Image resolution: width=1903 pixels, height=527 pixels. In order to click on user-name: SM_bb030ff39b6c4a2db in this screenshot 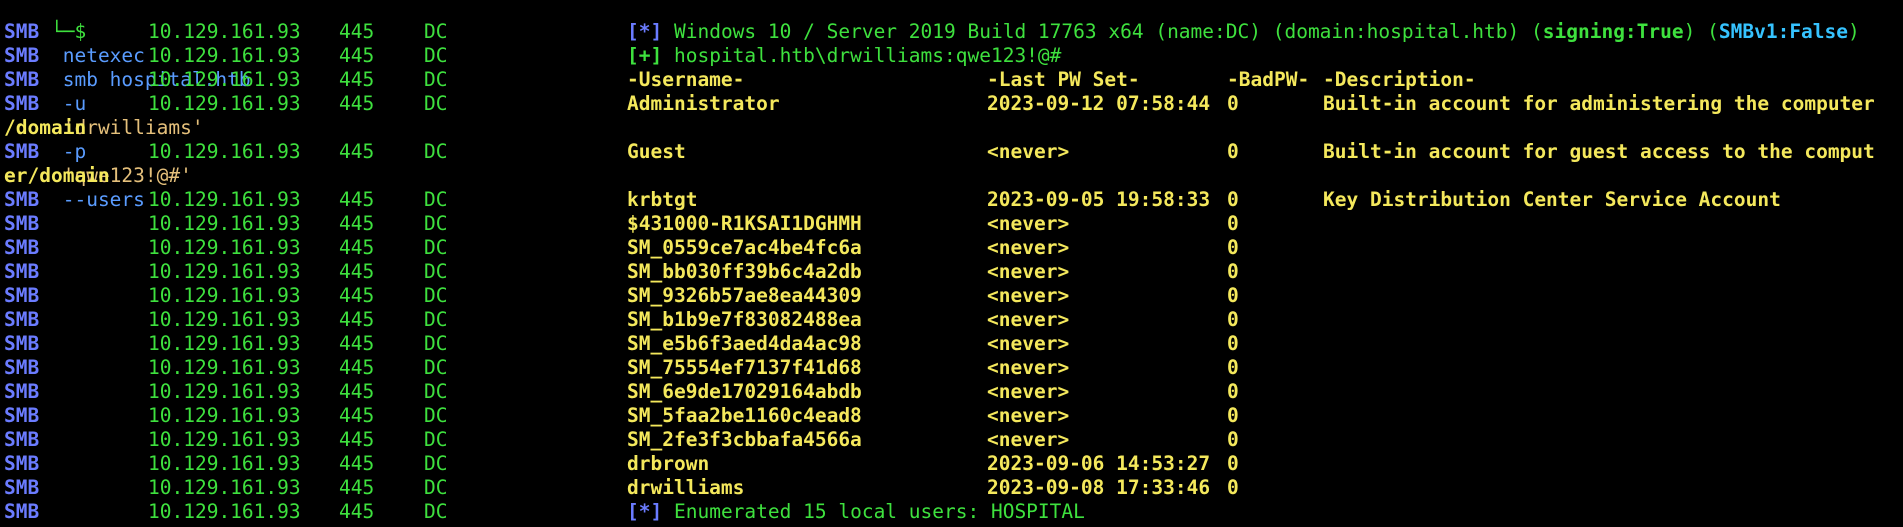, I will do `click(744, 271)`.